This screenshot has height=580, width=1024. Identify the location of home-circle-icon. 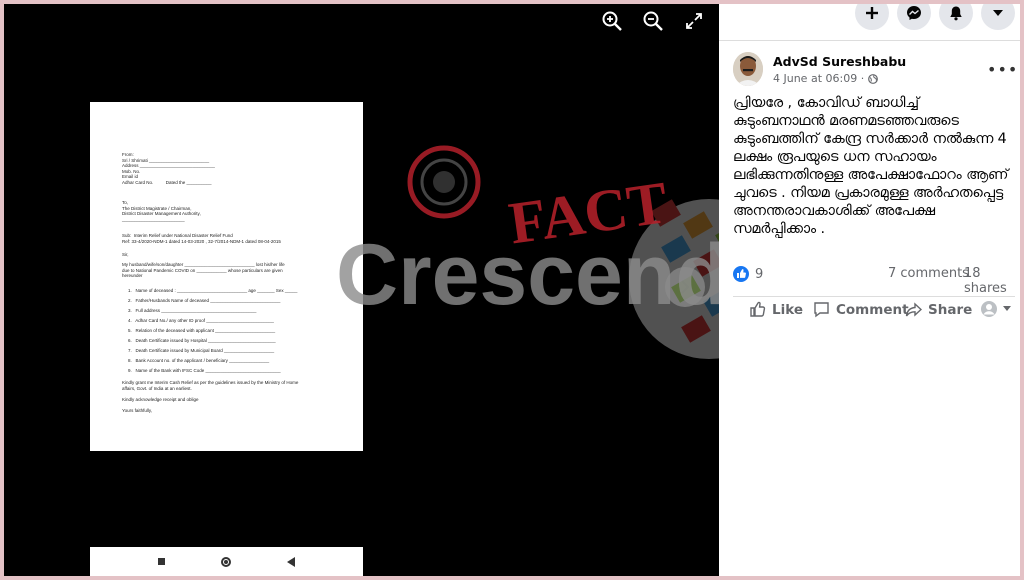
(226, 561).